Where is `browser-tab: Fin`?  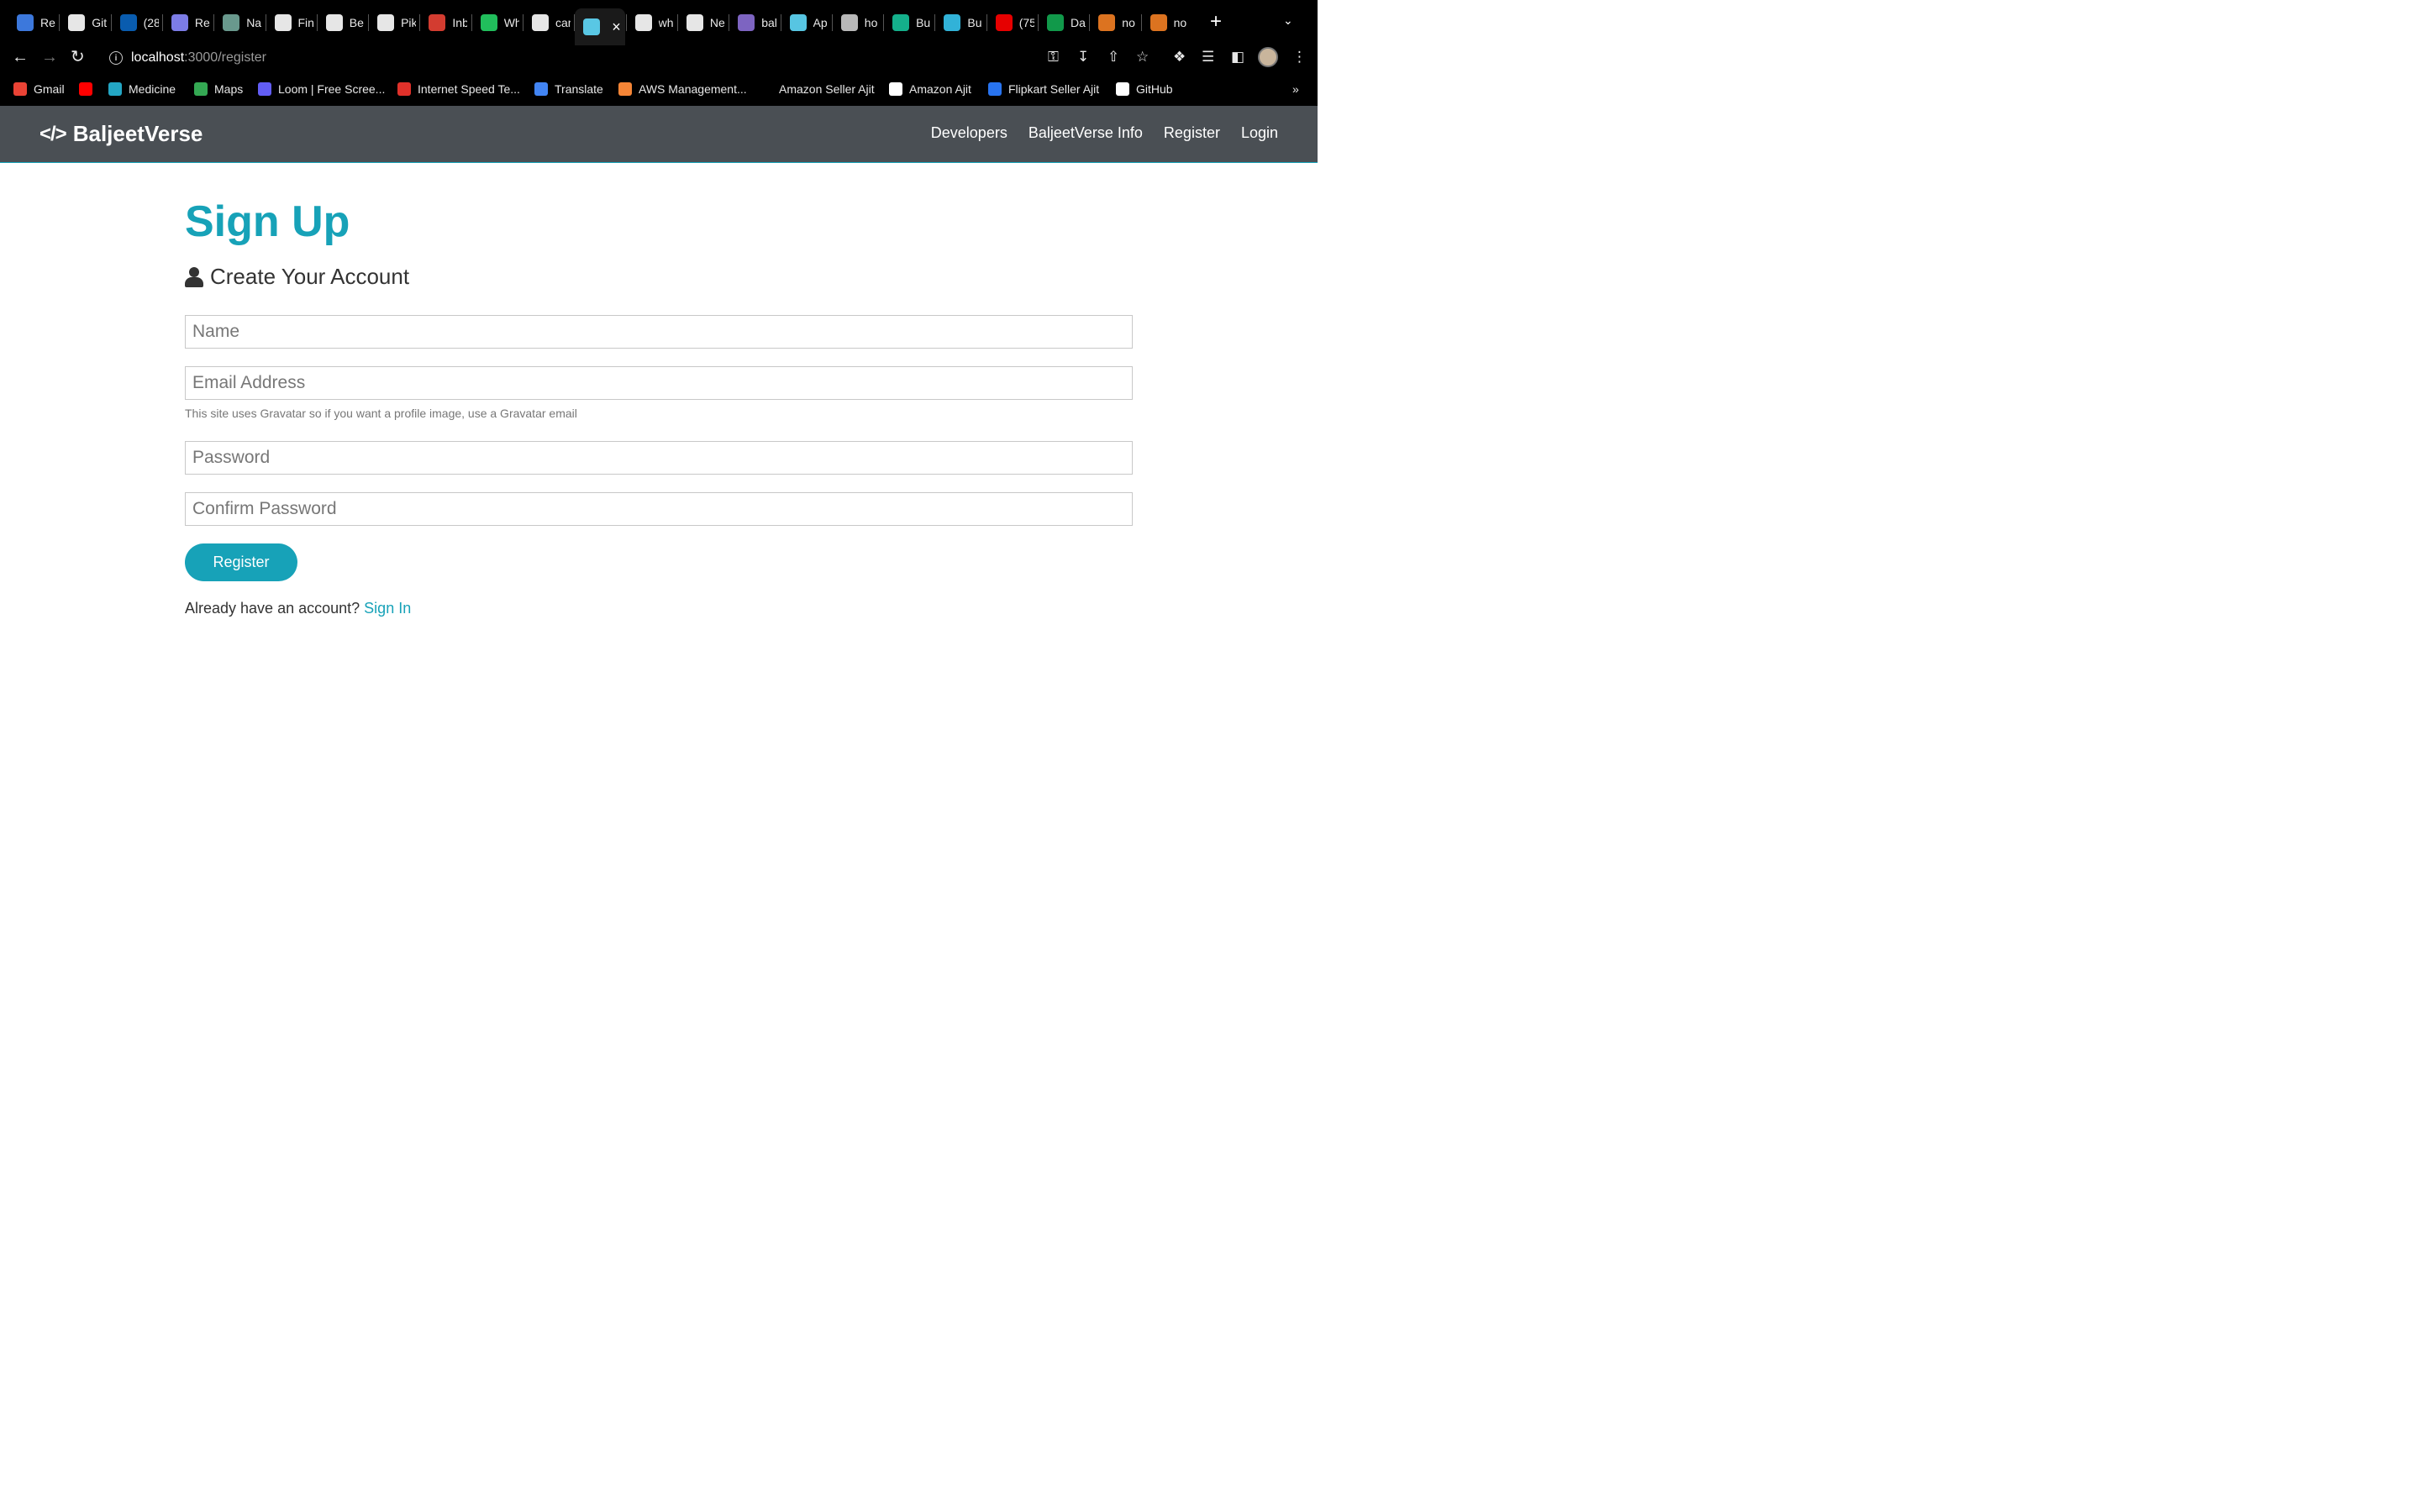 browser-tab: Fin is located at coordinates (291, 22).